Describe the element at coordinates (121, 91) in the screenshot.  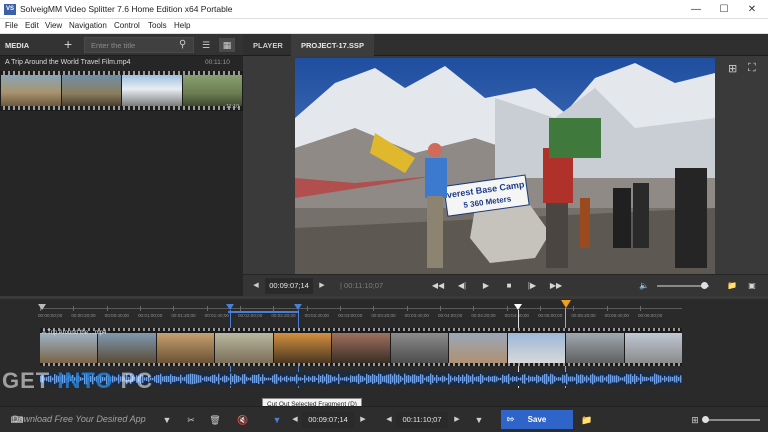
I see `clip-thumbnail-strip: 11:10` at that location.